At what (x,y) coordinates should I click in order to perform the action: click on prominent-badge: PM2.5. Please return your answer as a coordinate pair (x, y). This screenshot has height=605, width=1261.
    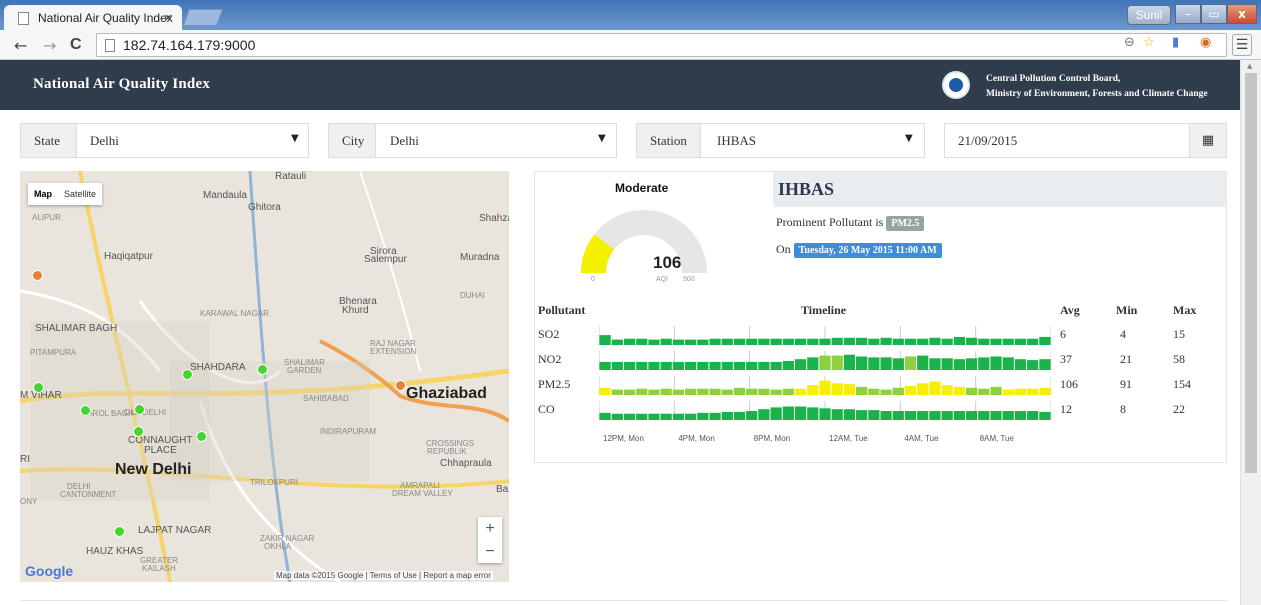
    Looking at the image, I should click on (905, 223).